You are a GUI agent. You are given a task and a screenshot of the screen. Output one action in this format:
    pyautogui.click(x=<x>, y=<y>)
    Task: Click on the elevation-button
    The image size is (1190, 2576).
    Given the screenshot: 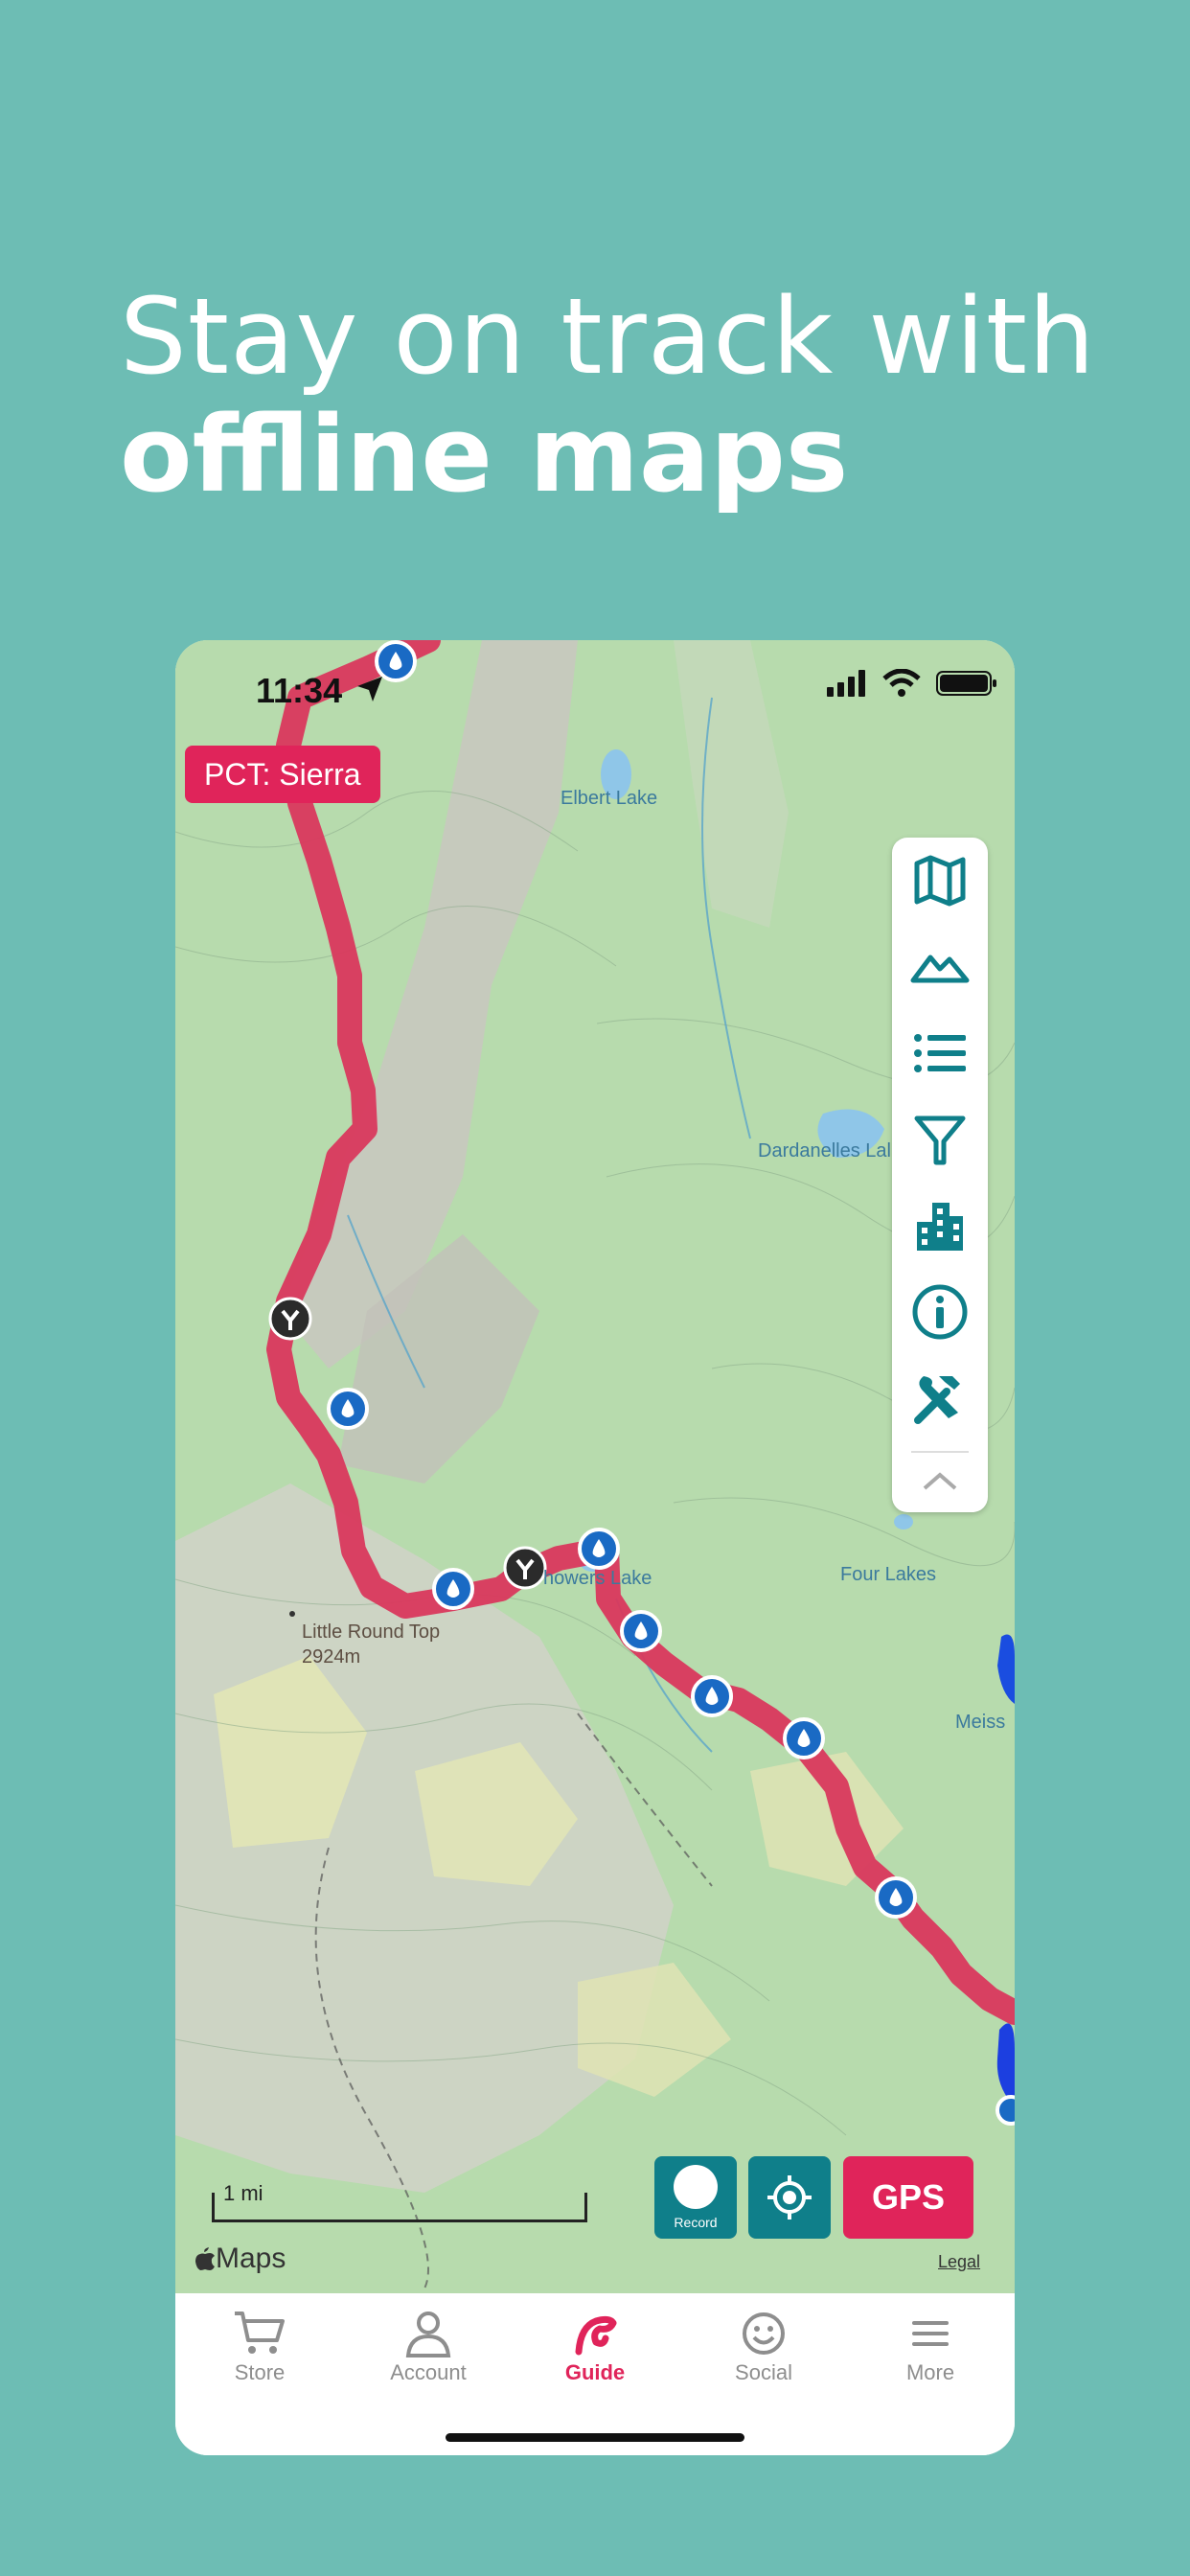 What is the action you would take?
    pyautogui.click(x=940, y=967)
    